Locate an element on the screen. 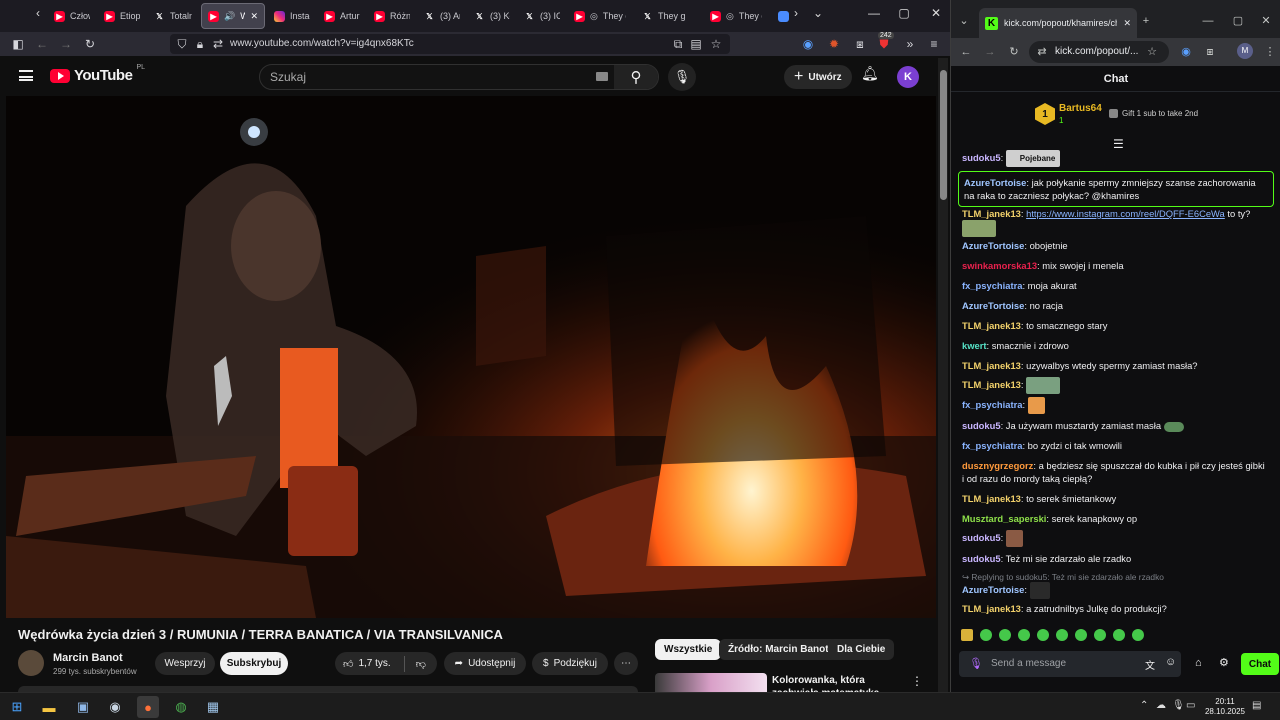  more-actions-icon: ⋯ is located at coordinates (626, 663).